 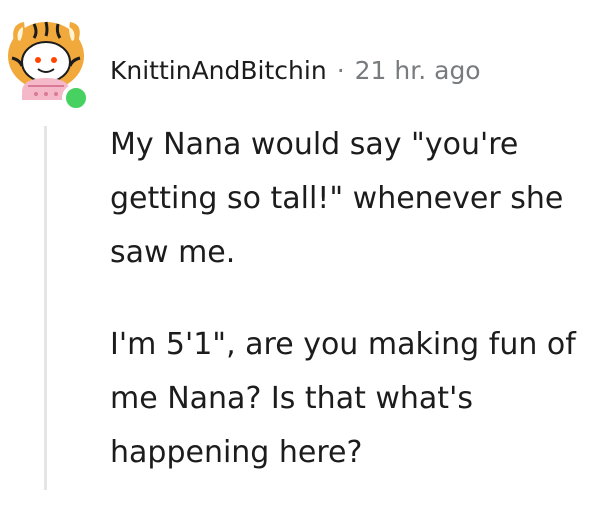 I want to click on avatar, so click(x=47, y=62).